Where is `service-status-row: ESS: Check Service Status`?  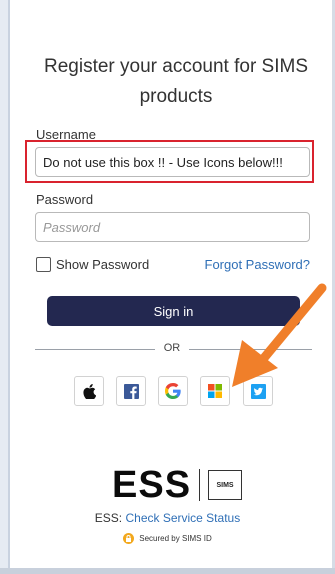
service-status-row: ESS: Check Service Status is located at coordinates (167, 518).